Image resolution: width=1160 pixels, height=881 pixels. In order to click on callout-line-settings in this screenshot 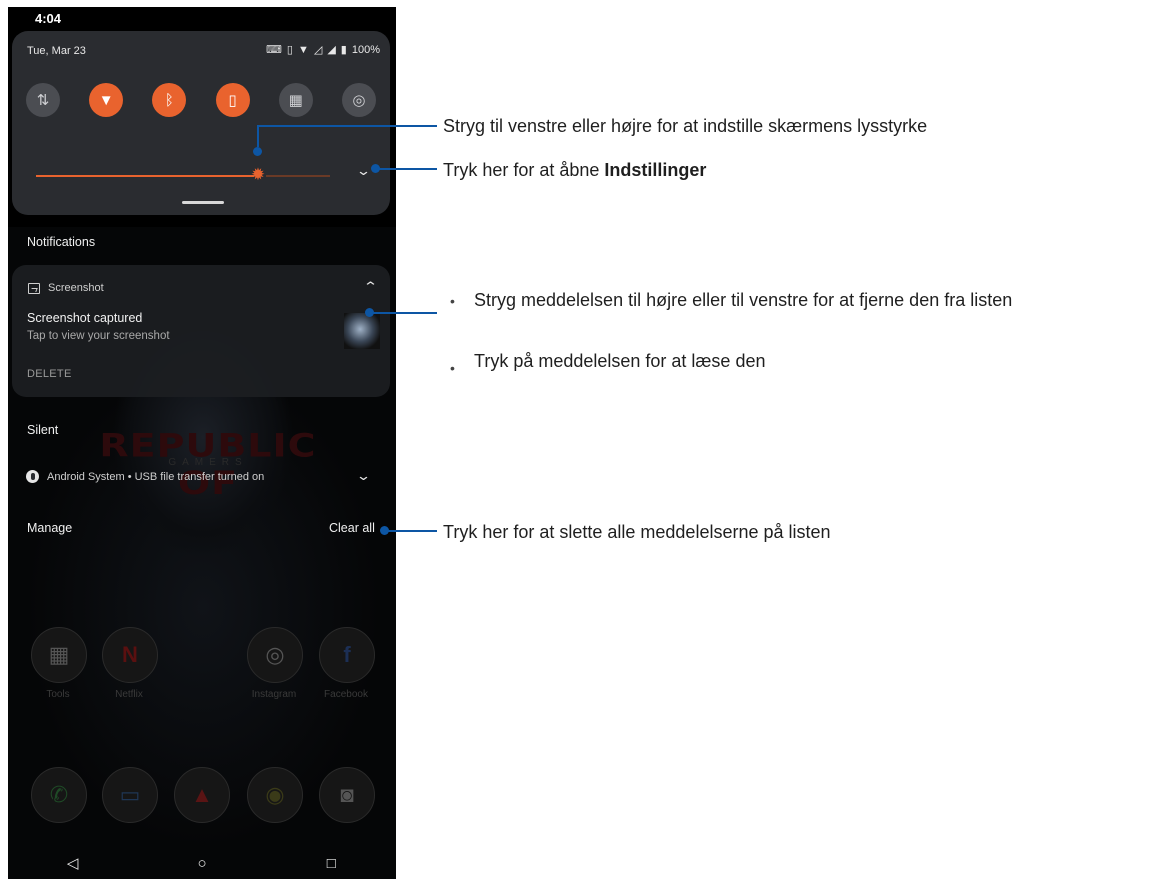, I will do `click(407, 169)`.